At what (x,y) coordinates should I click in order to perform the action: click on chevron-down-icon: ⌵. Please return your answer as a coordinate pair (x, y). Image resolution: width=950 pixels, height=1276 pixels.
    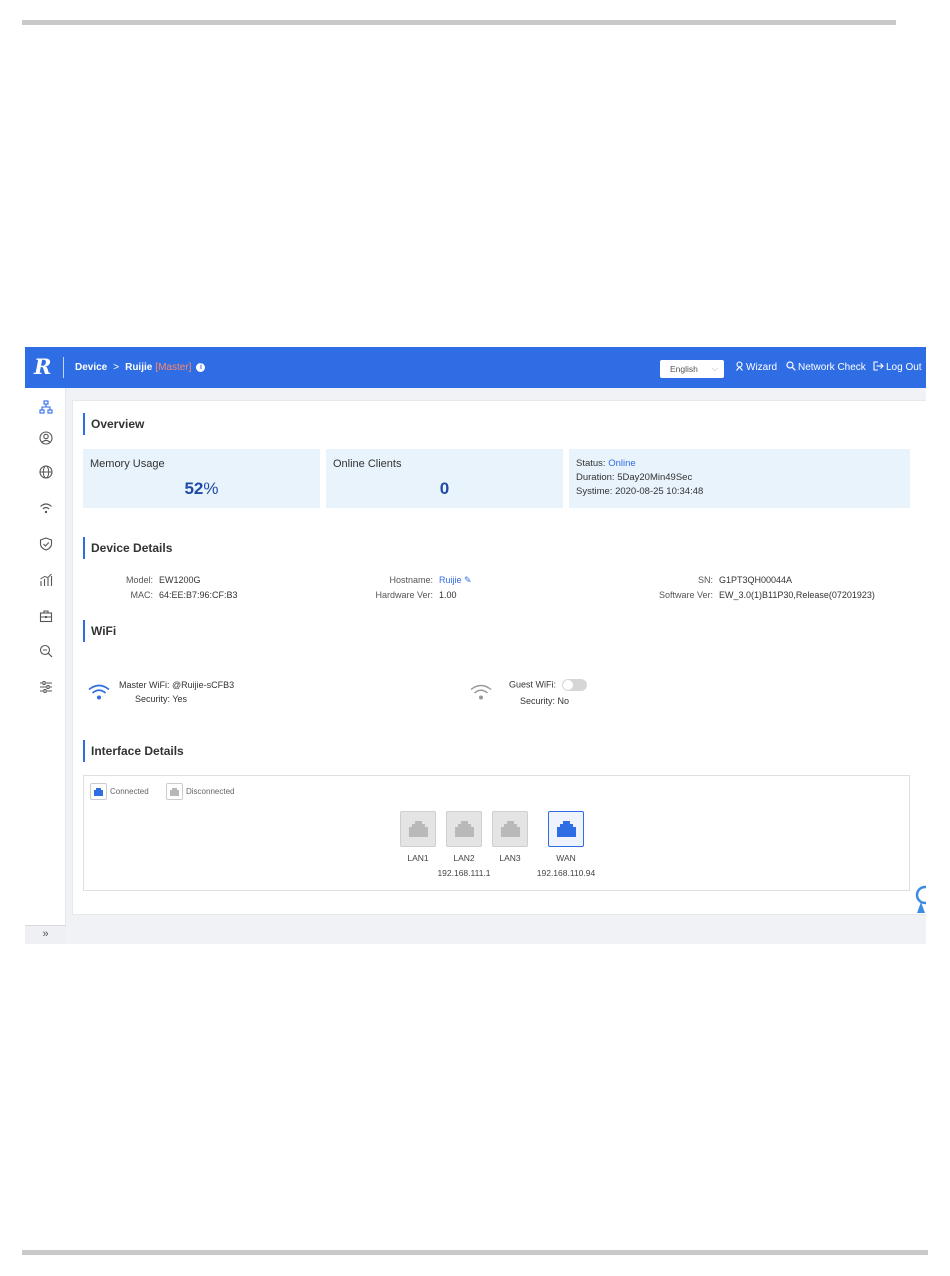
    Looking at the image, I should click on (714, 368).